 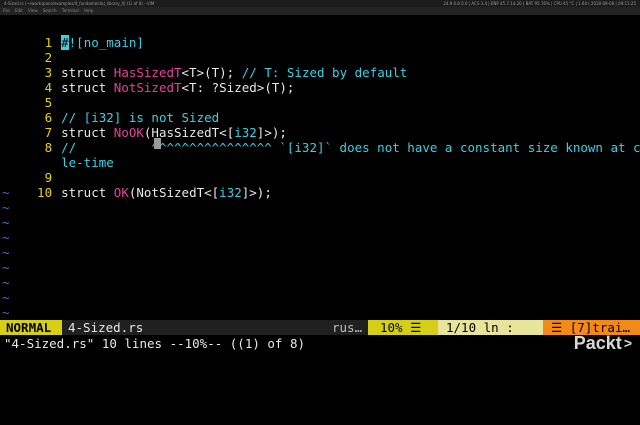 I want to click on menu-bar: File Edit View Search Terminal Help, so click(x=320, y=11).